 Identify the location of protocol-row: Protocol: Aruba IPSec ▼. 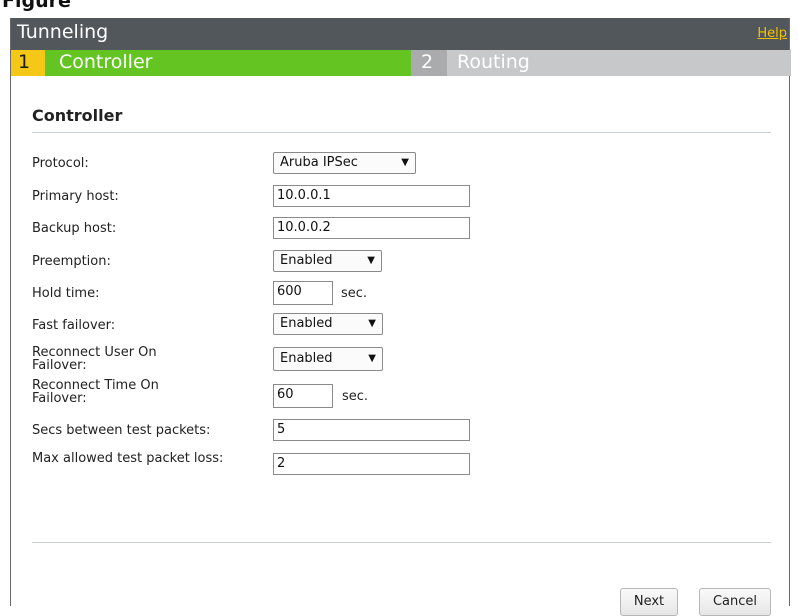
(400, 164).